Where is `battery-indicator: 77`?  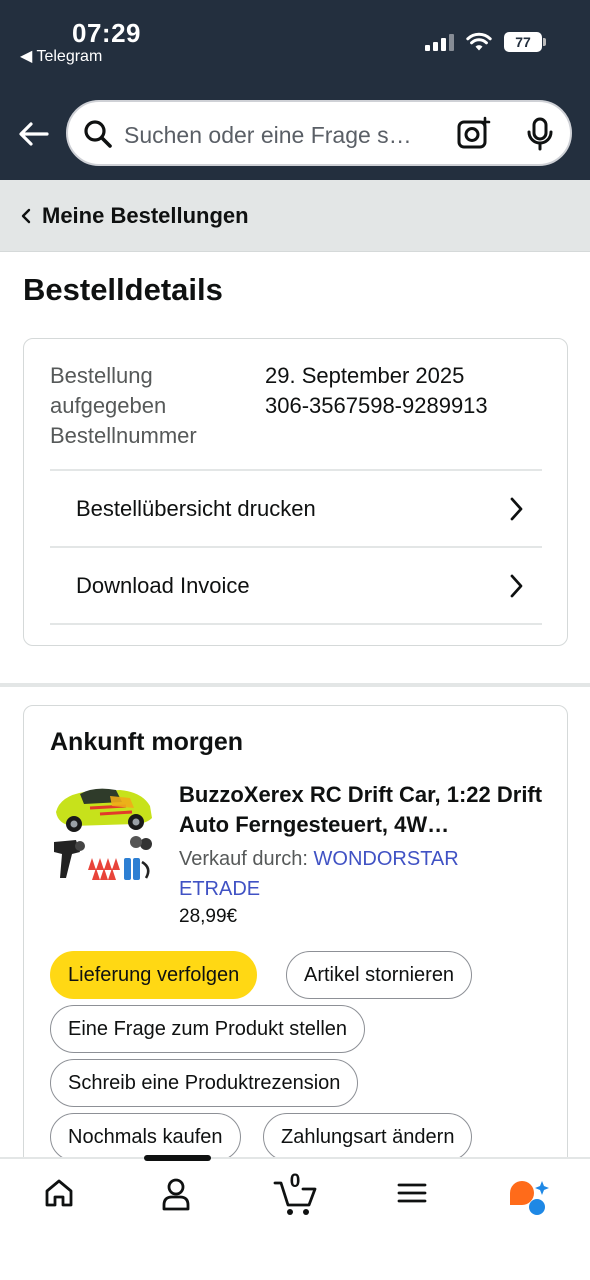
battery-indicator: 77 is located at coordinates (525, 42).